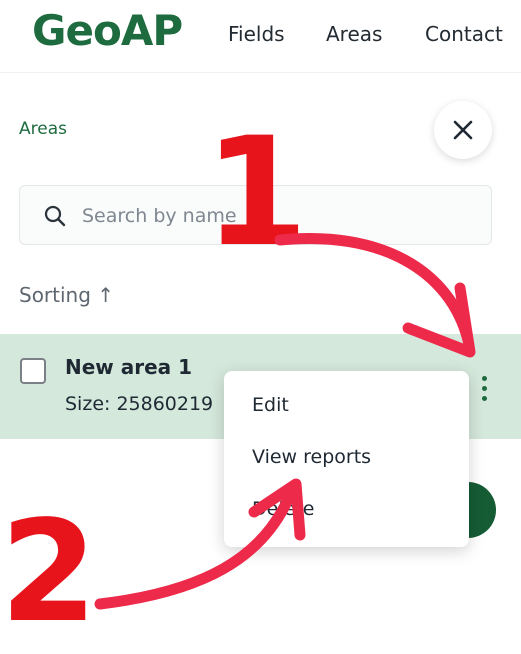  I want to click on annotation-step-2: 2, so click(49, 572).